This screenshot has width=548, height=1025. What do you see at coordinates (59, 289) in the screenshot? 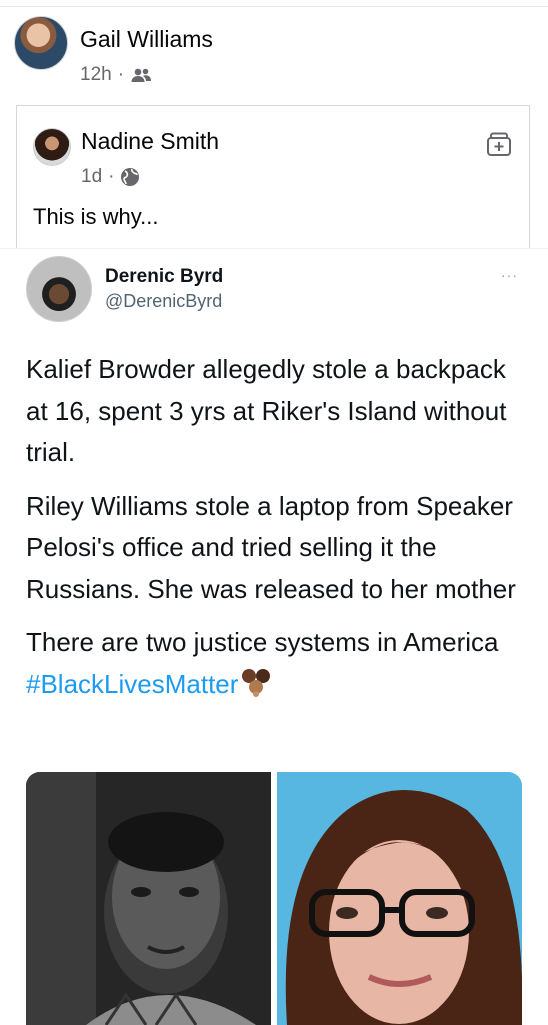
I see `tweet-author-avatar` at bounding box center [59, 289].